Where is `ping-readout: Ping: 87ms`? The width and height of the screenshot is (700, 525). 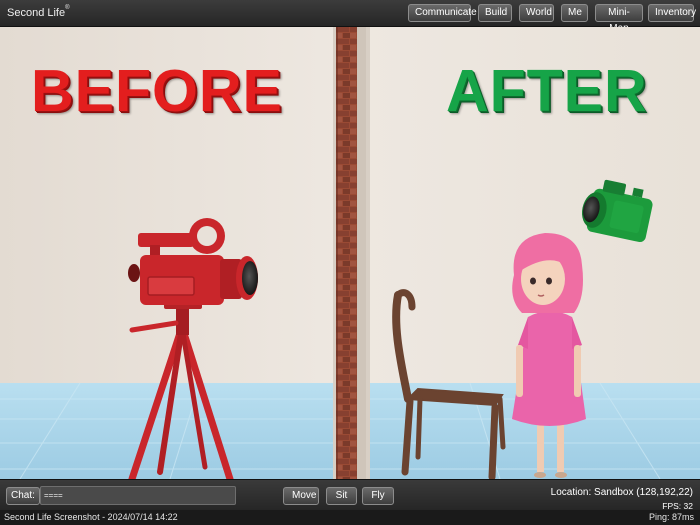
ping-readout: Ping: 87ms is located at coordinates (671, 517).